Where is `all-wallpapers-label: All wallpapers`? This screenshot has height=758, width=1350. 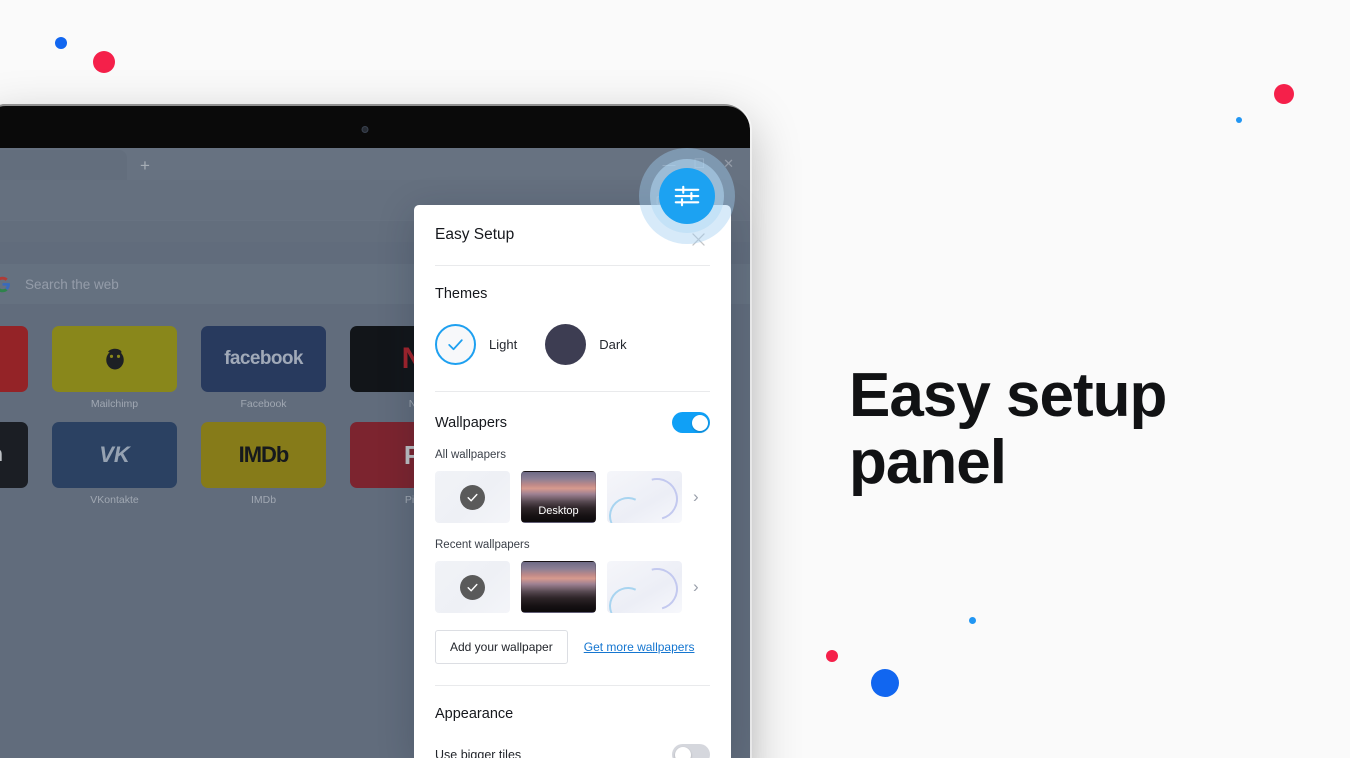 all-wallpapers-label: All wallpapers is located at coordinates (470, 455).